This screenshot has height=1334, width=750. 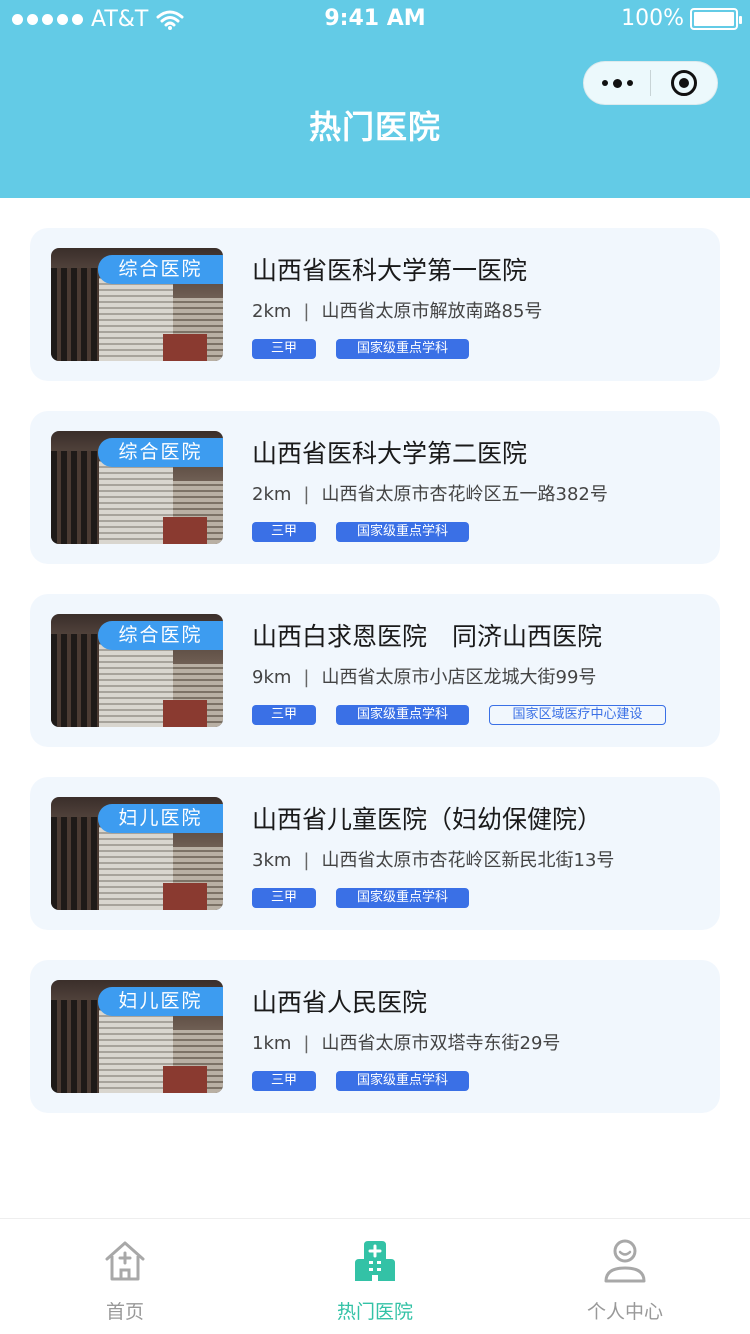 I want to click on hospital-distance: 3km, so click(x=272, y=860).